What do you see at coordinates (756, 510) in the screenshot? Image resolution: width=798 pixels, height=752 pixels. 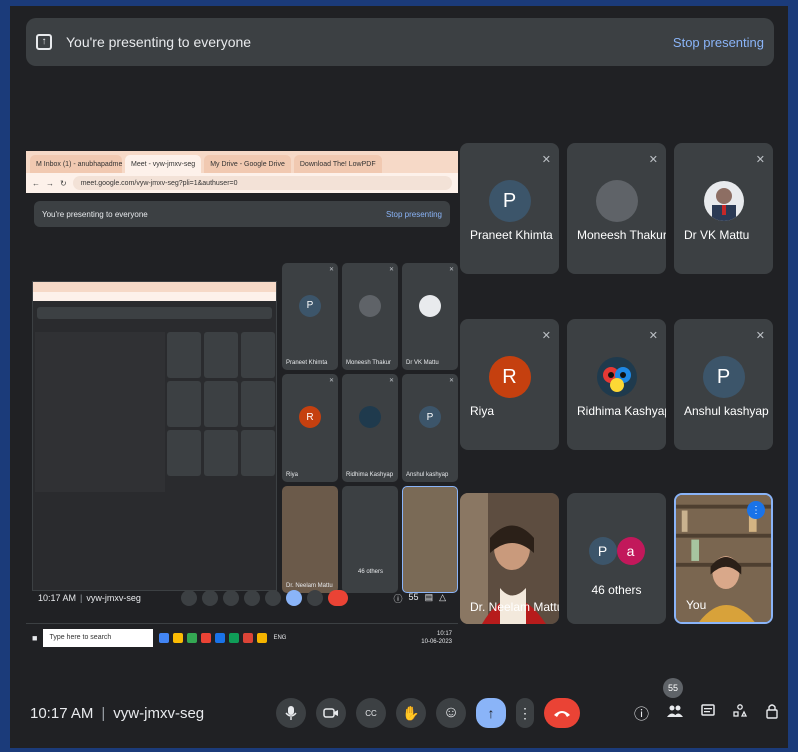 I see `more-options-icon: ⋮` at bounding box center [756, 510].